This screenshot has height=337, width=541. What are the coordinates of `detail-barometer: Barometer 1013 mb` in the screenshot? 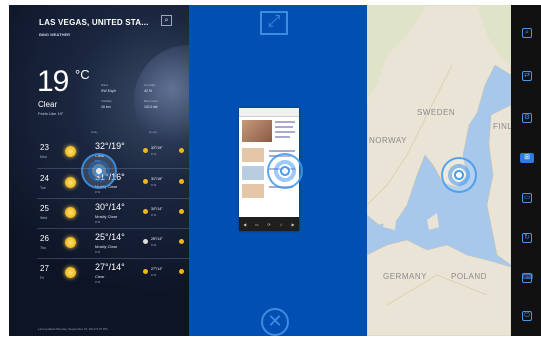 It's located at (151, 104).